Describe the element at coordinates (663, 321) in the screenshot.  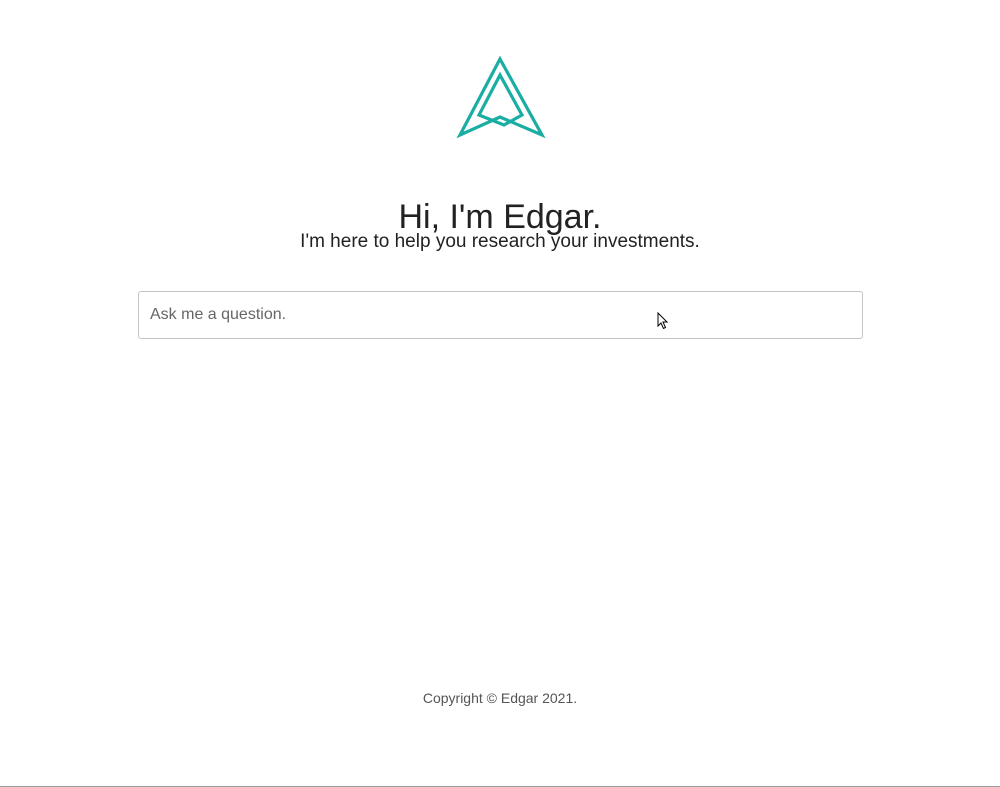
I see `mouse-pointer-icon` at that location.